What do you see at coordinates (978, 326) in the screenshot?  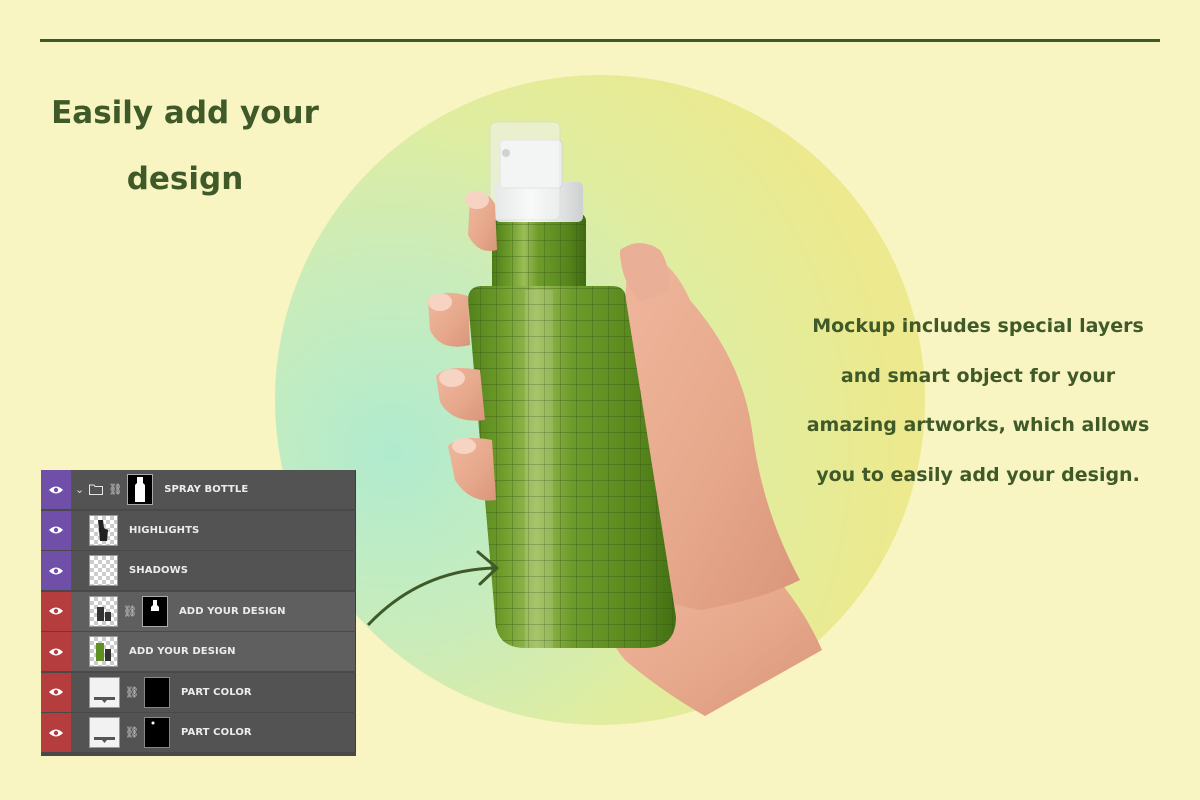 I see `description-line-1: Mockup includes special layers` at bounding box center [978, 326].